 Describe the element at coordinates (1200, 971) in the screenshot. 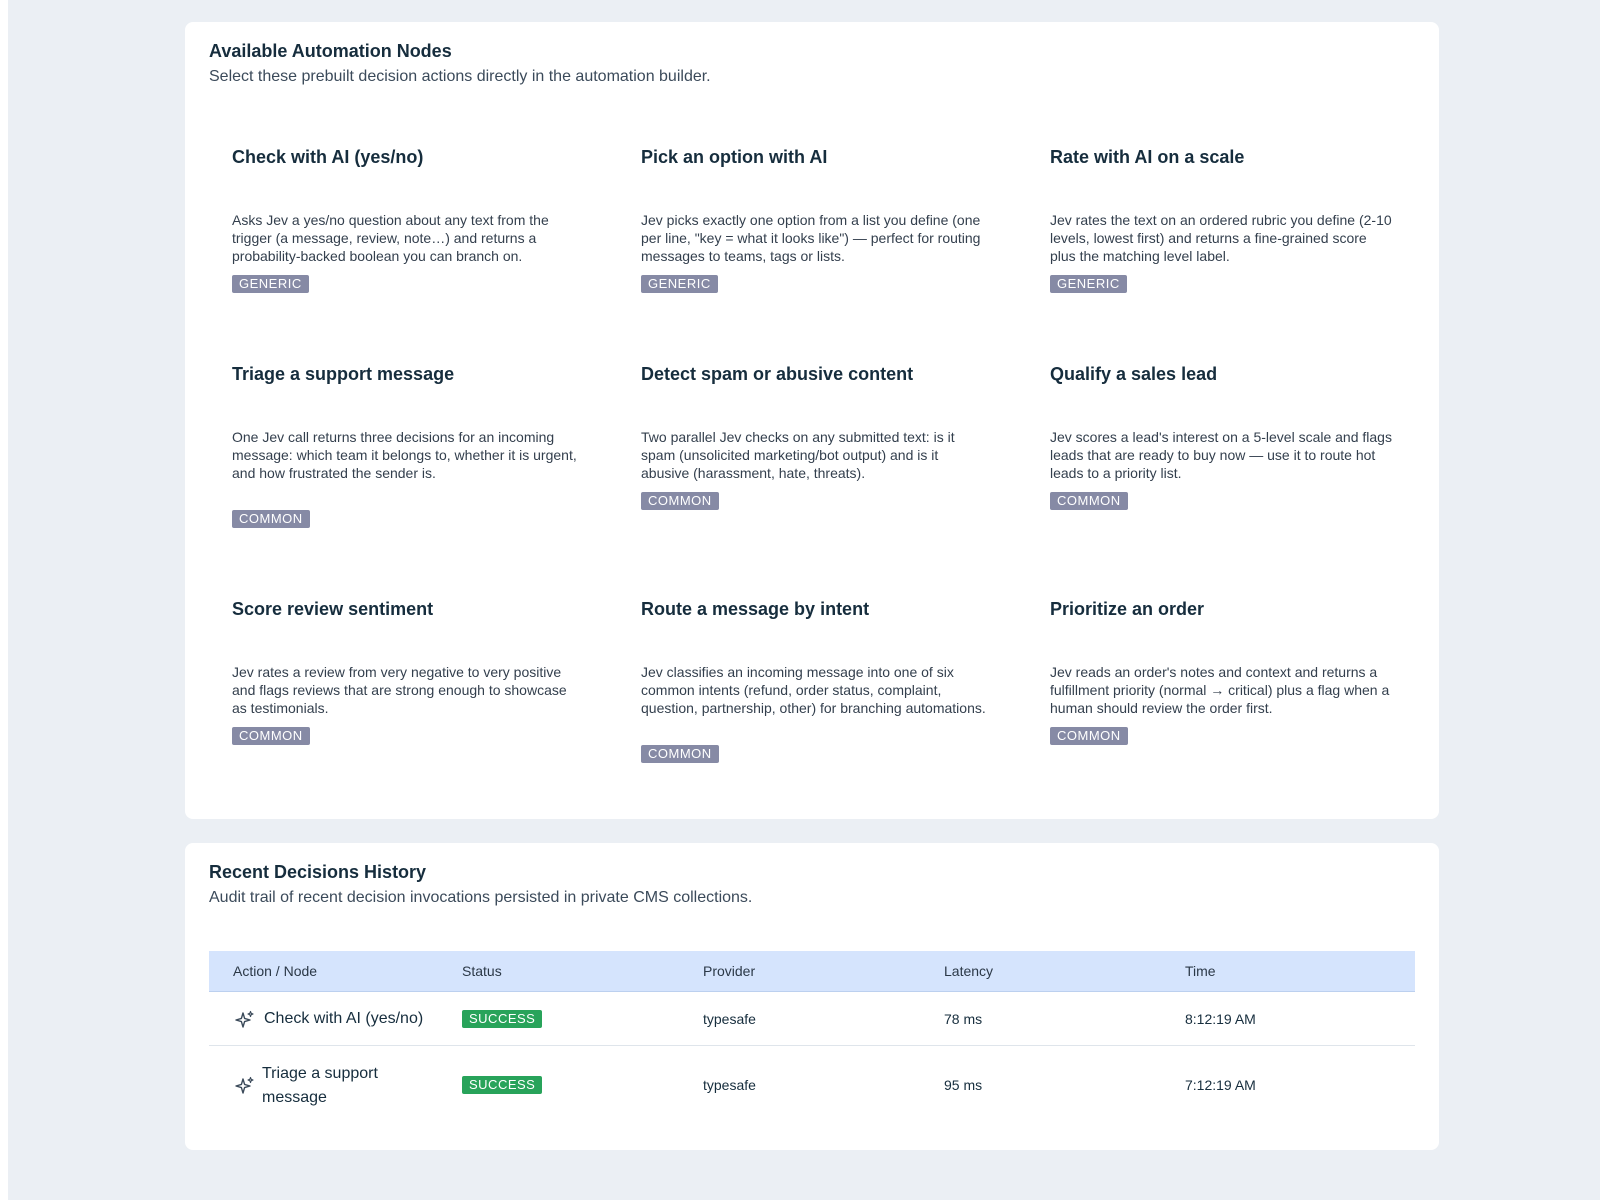

I see `column-header-time: Time` at that location.